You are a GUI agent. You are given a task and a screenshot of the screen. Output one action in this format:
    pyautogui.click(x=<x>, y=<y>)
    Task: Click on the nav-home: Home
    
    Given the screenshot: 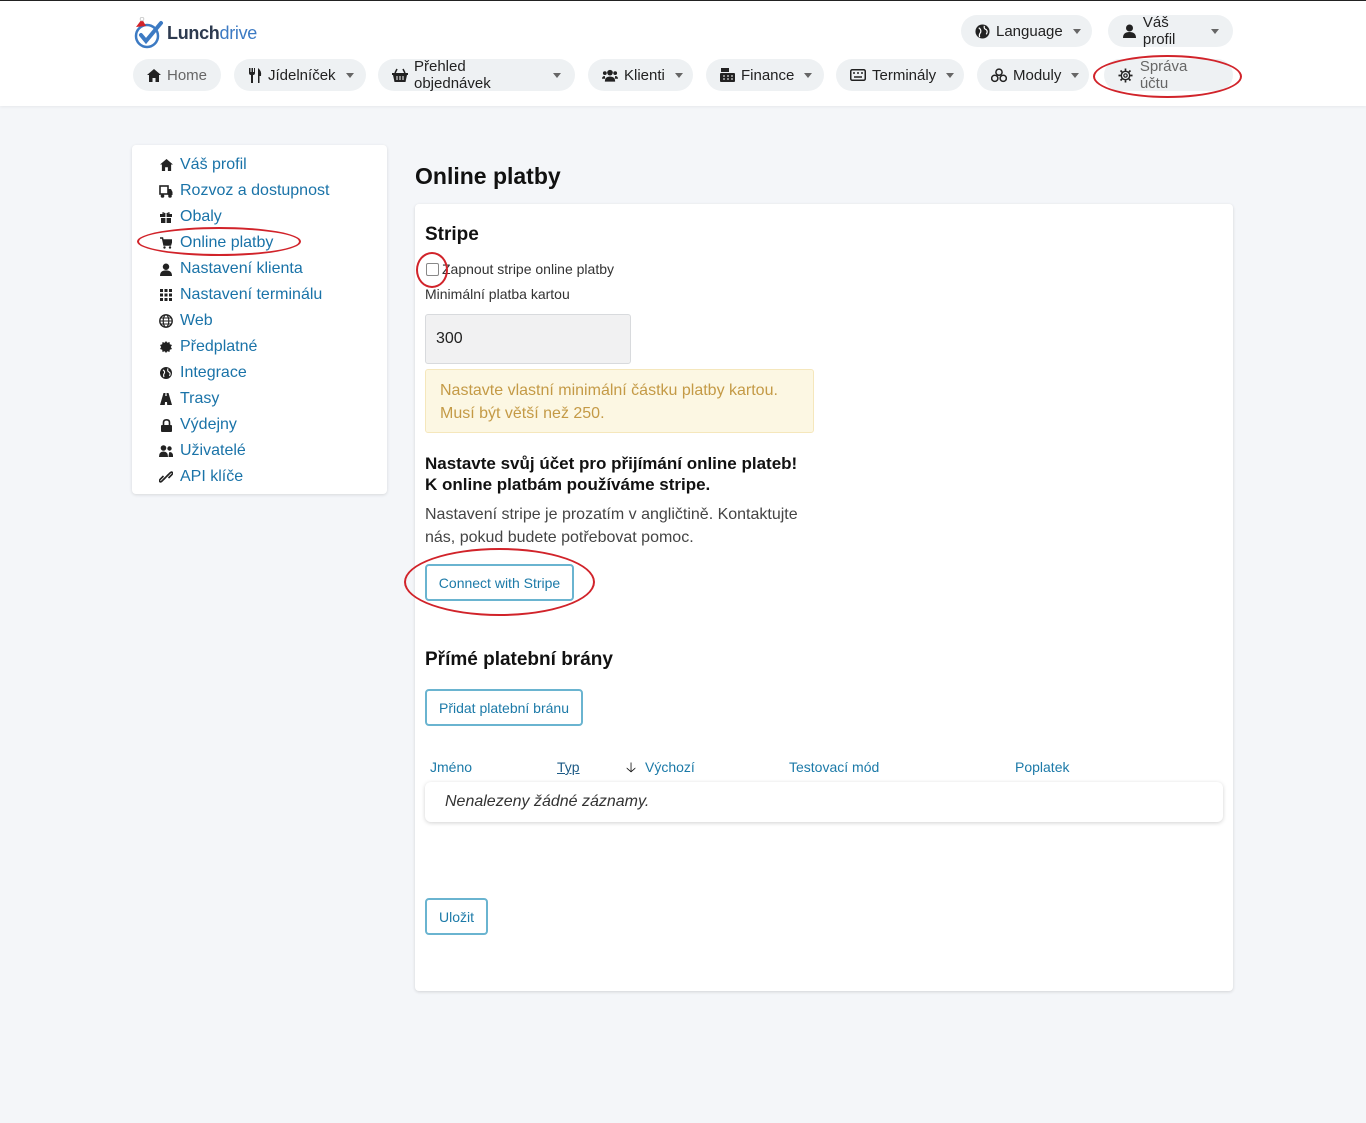 What is the action you would take?
    pyautogui.click(x=177, y=75)
    